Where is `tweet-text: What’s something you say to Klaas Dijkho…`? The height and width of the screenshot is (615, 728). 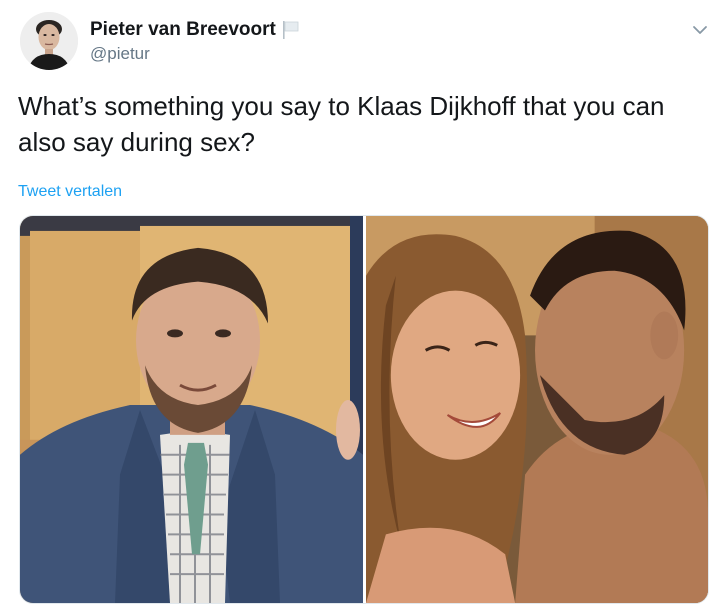
tweet-text: What’s something you say to Klaas Dijkho… is located at coordinates (341, 124).